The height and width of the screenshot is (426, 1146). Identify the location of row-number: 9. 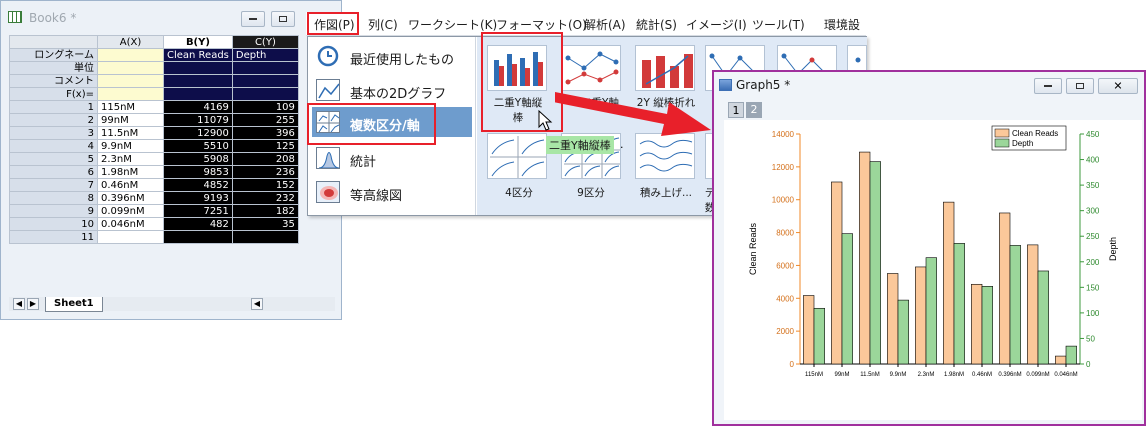
(53, 211).